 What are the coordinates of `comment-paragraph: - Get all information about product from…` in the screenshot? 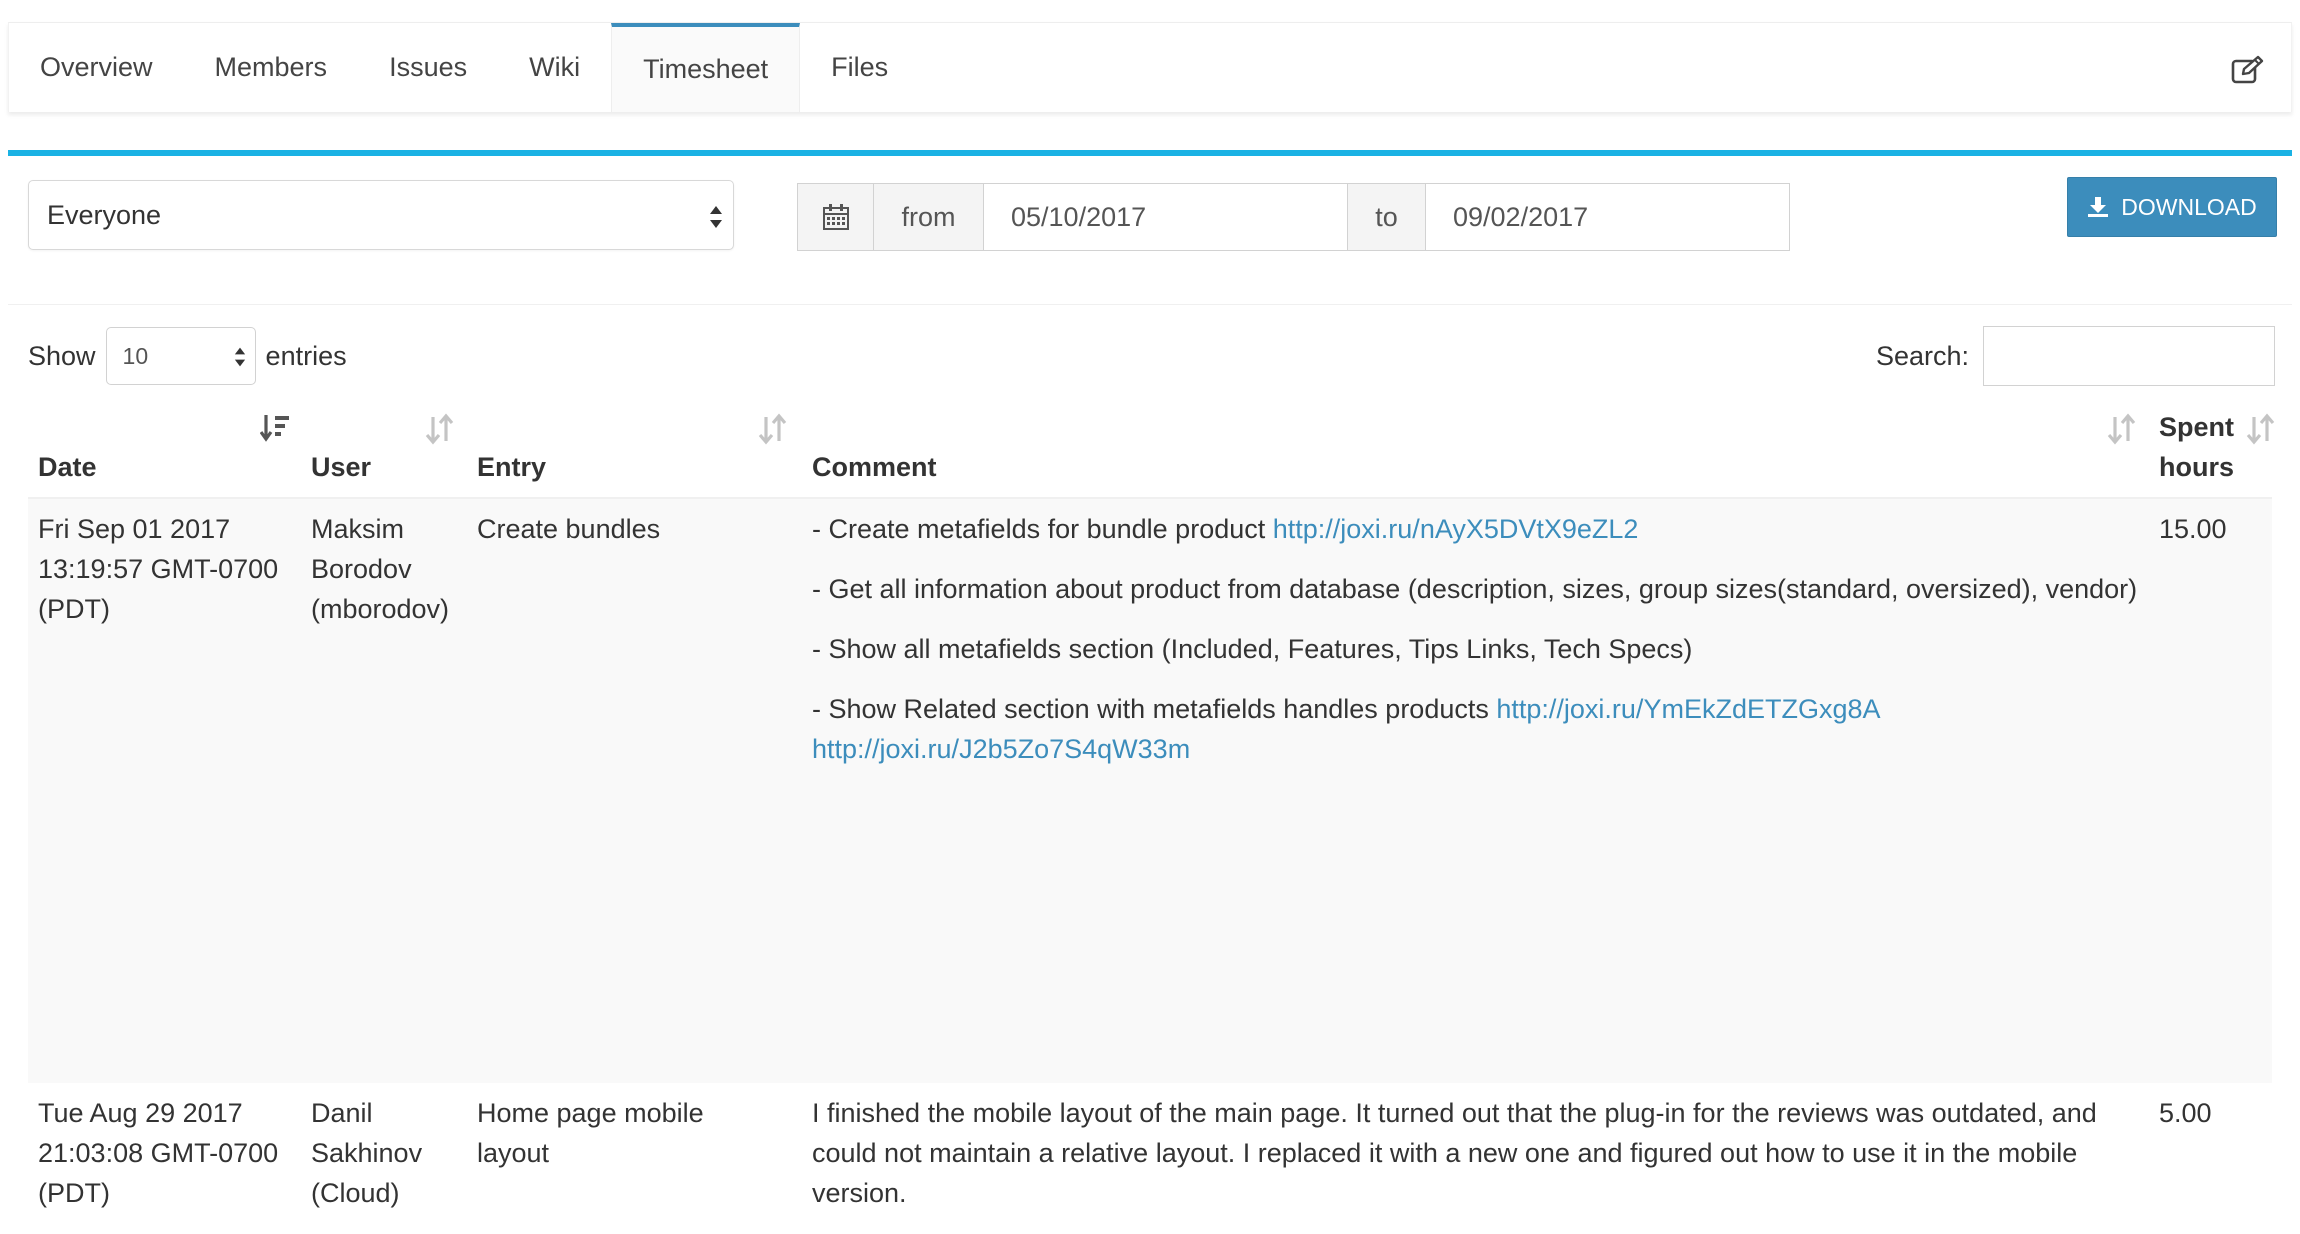 It's located at (1475, 589).